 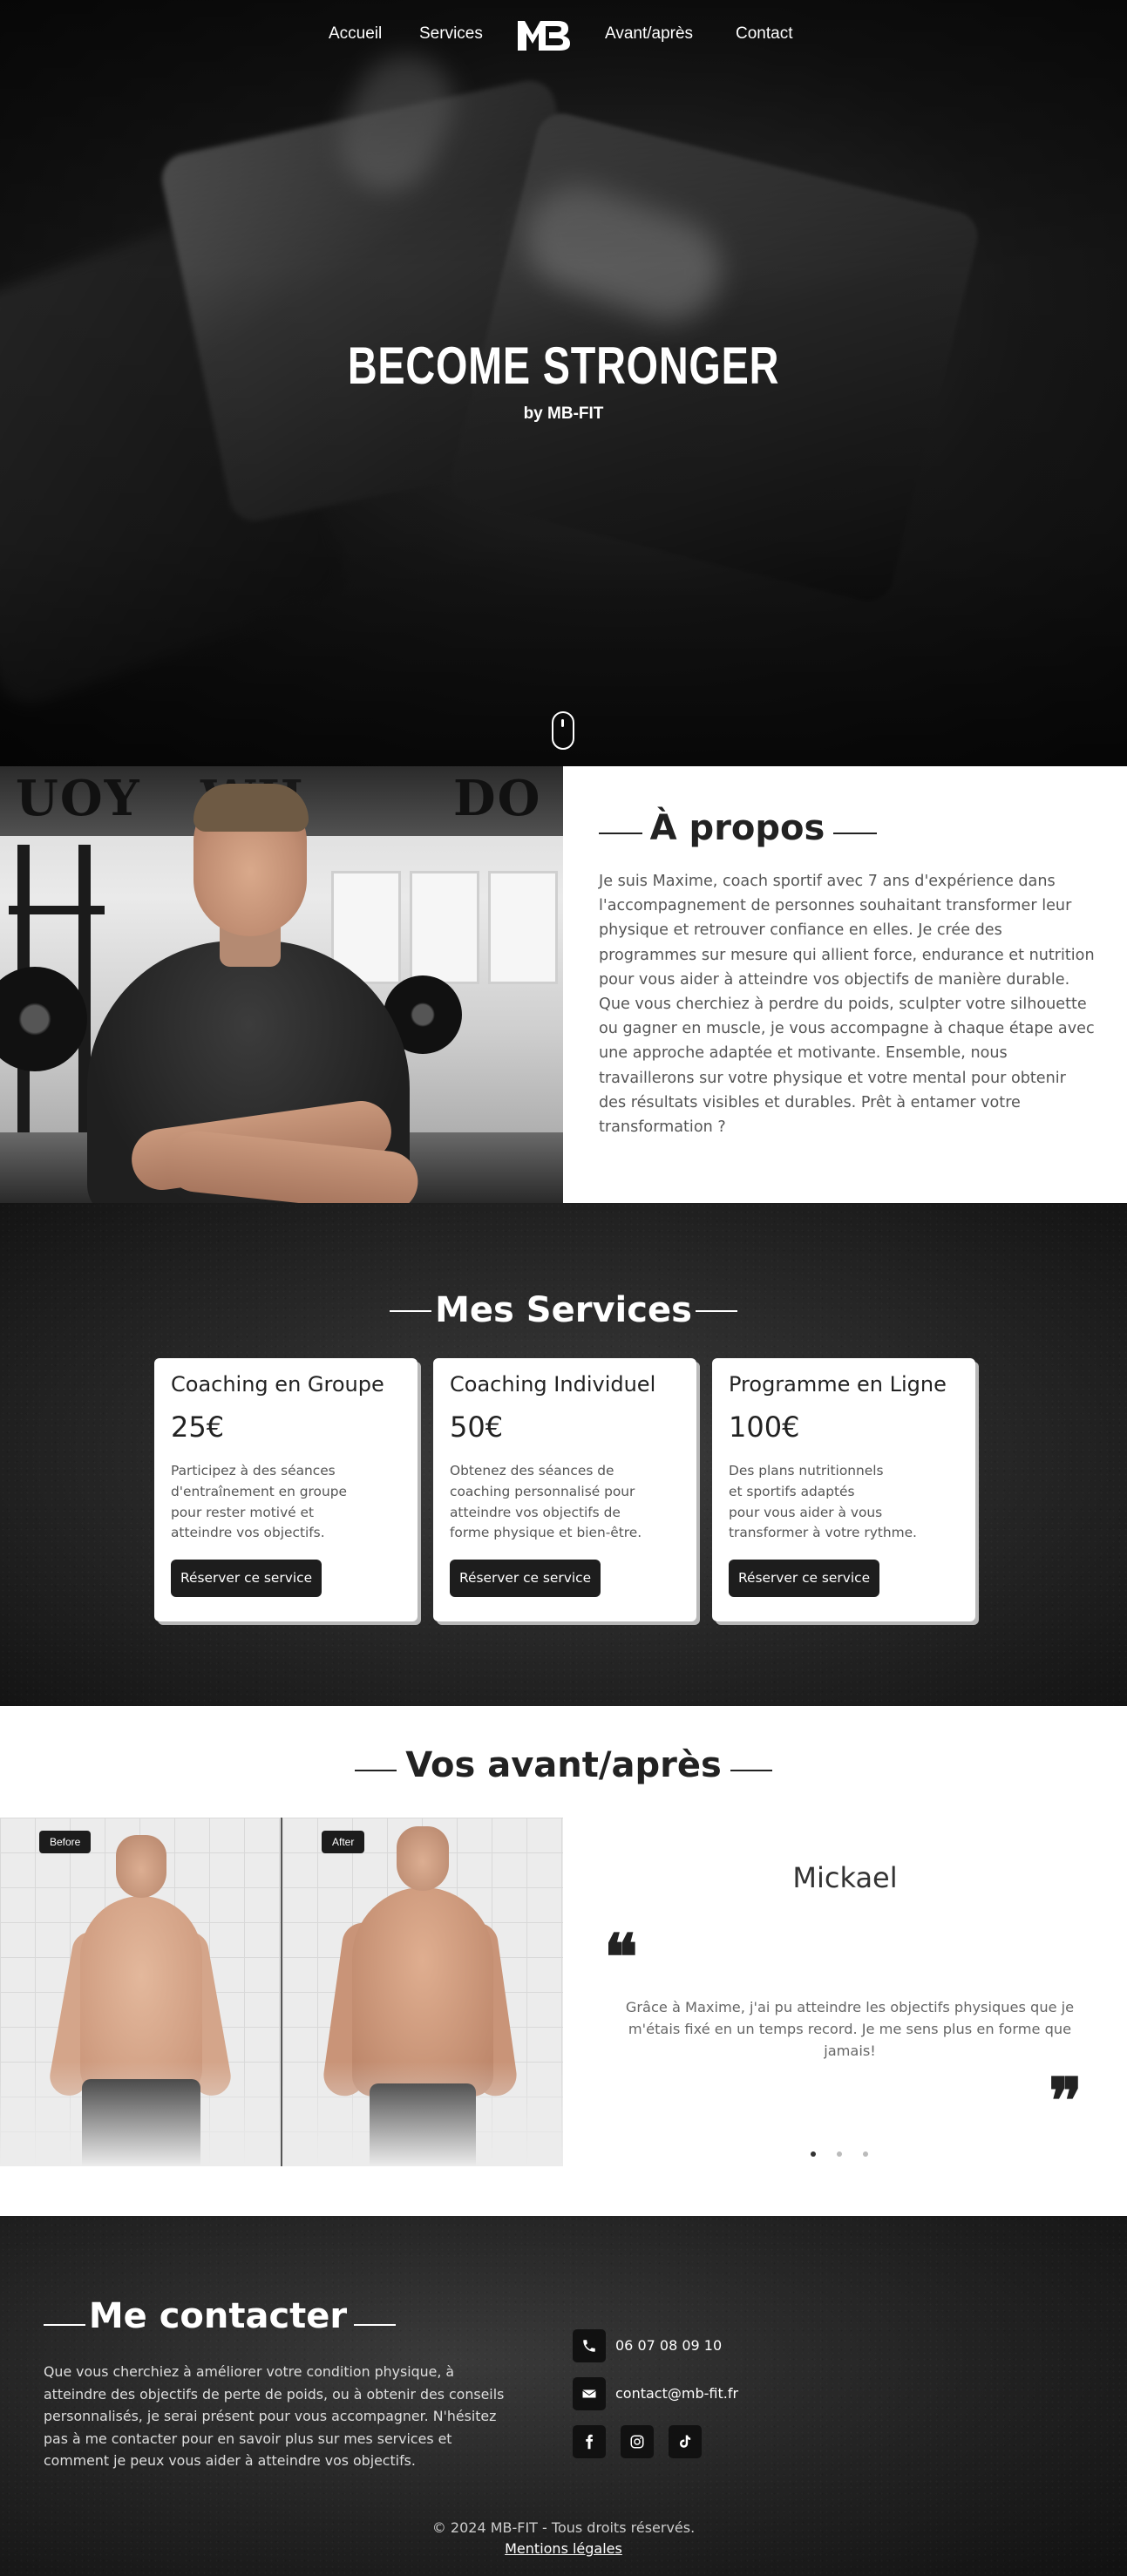 What do you see at coordinates (57, 910) in the screenshot?
I see `gym-rack` at bounding box center [57, 910].